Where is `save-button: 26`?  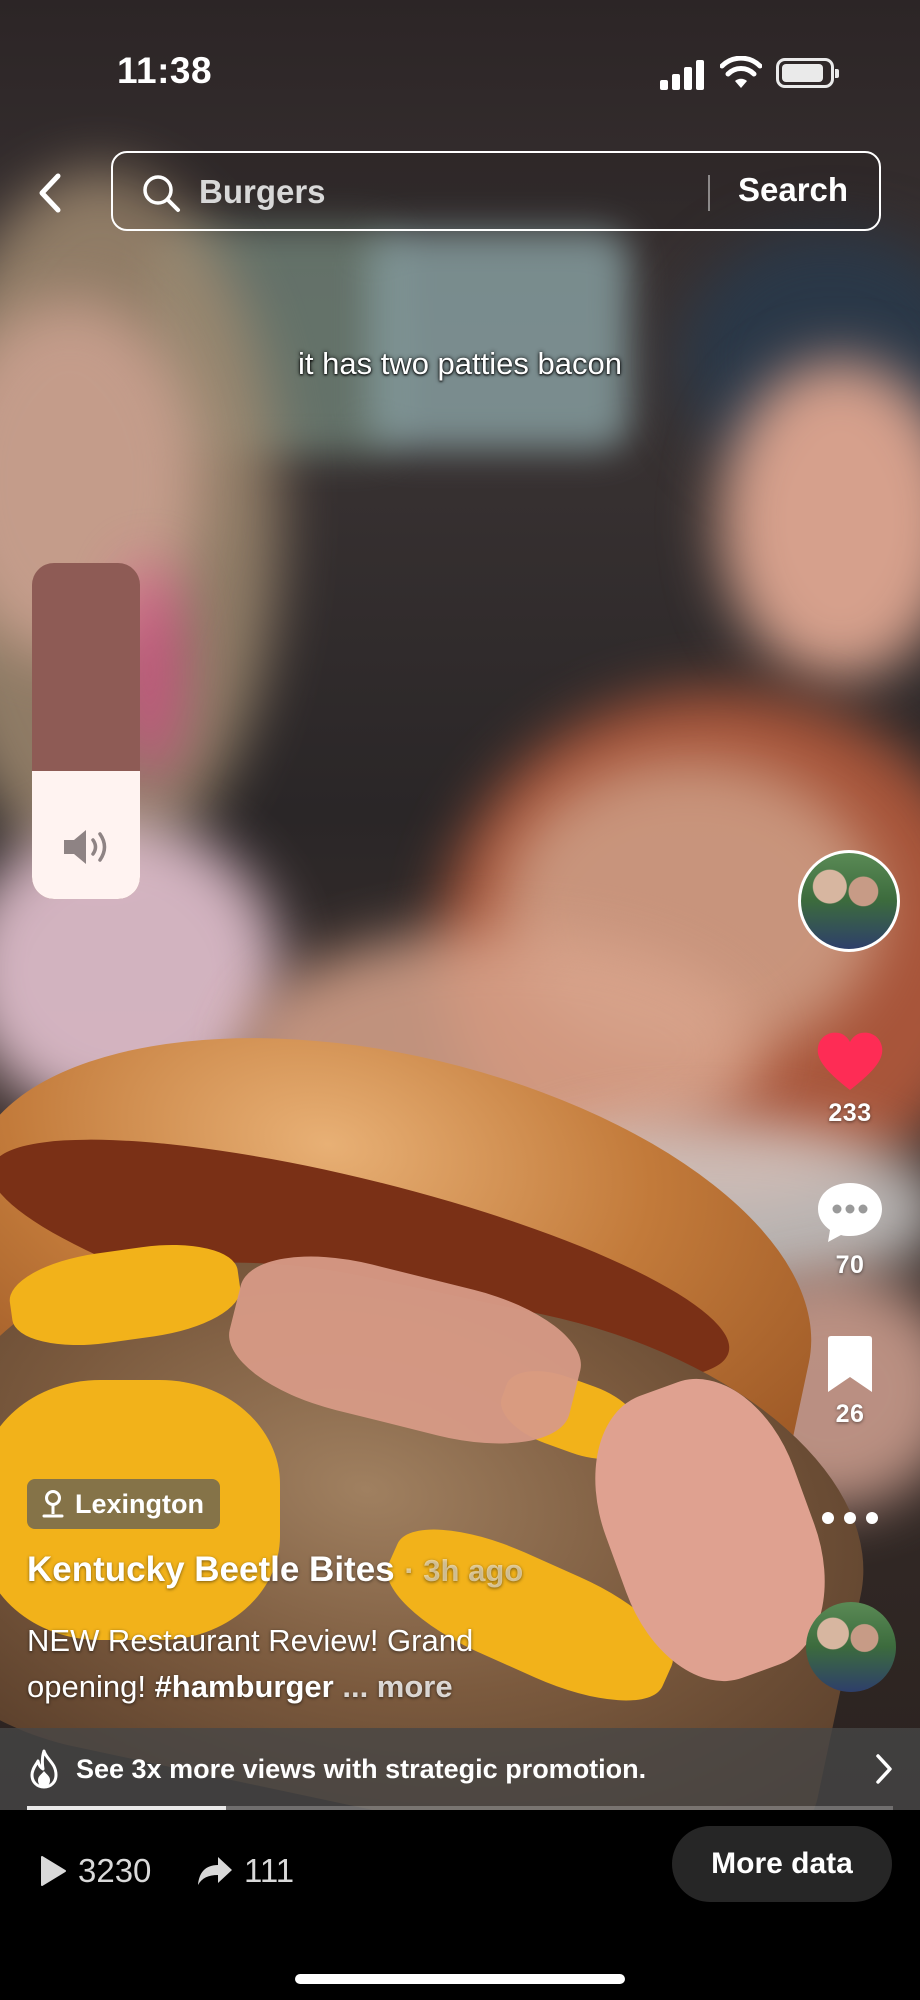
save-button: 26 is located at coordinates (850, 1382).